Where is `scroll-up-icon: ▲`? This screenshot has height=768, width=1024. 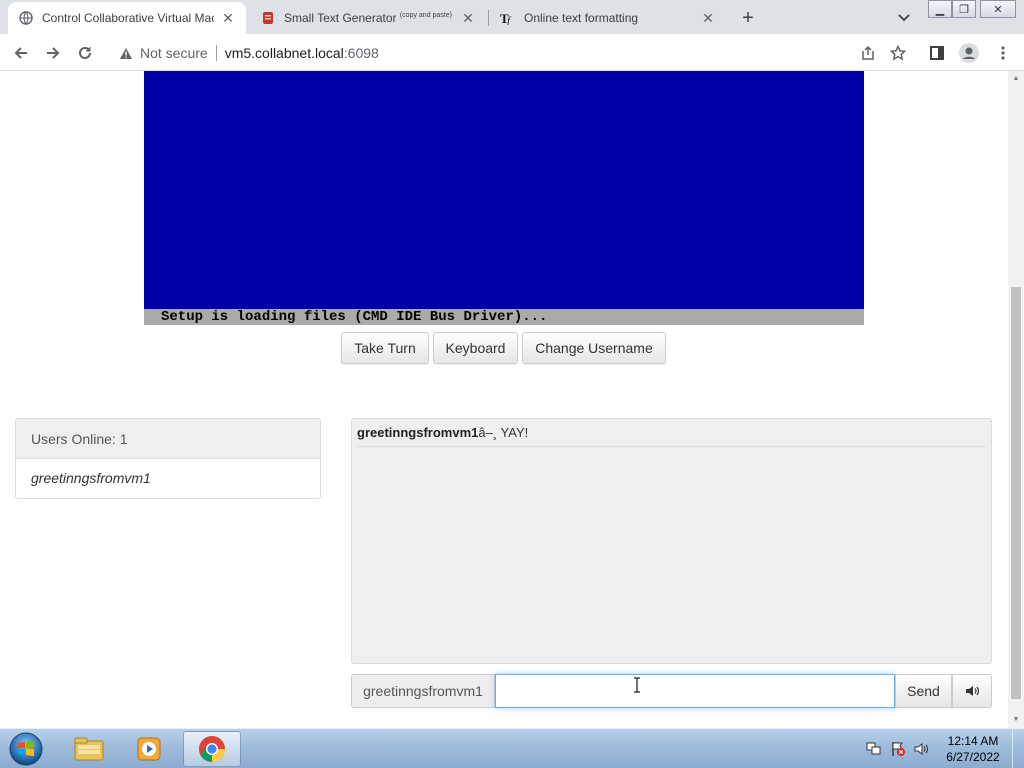
scroll-up-icon: ▲ is located at coordinates (1016, 79).